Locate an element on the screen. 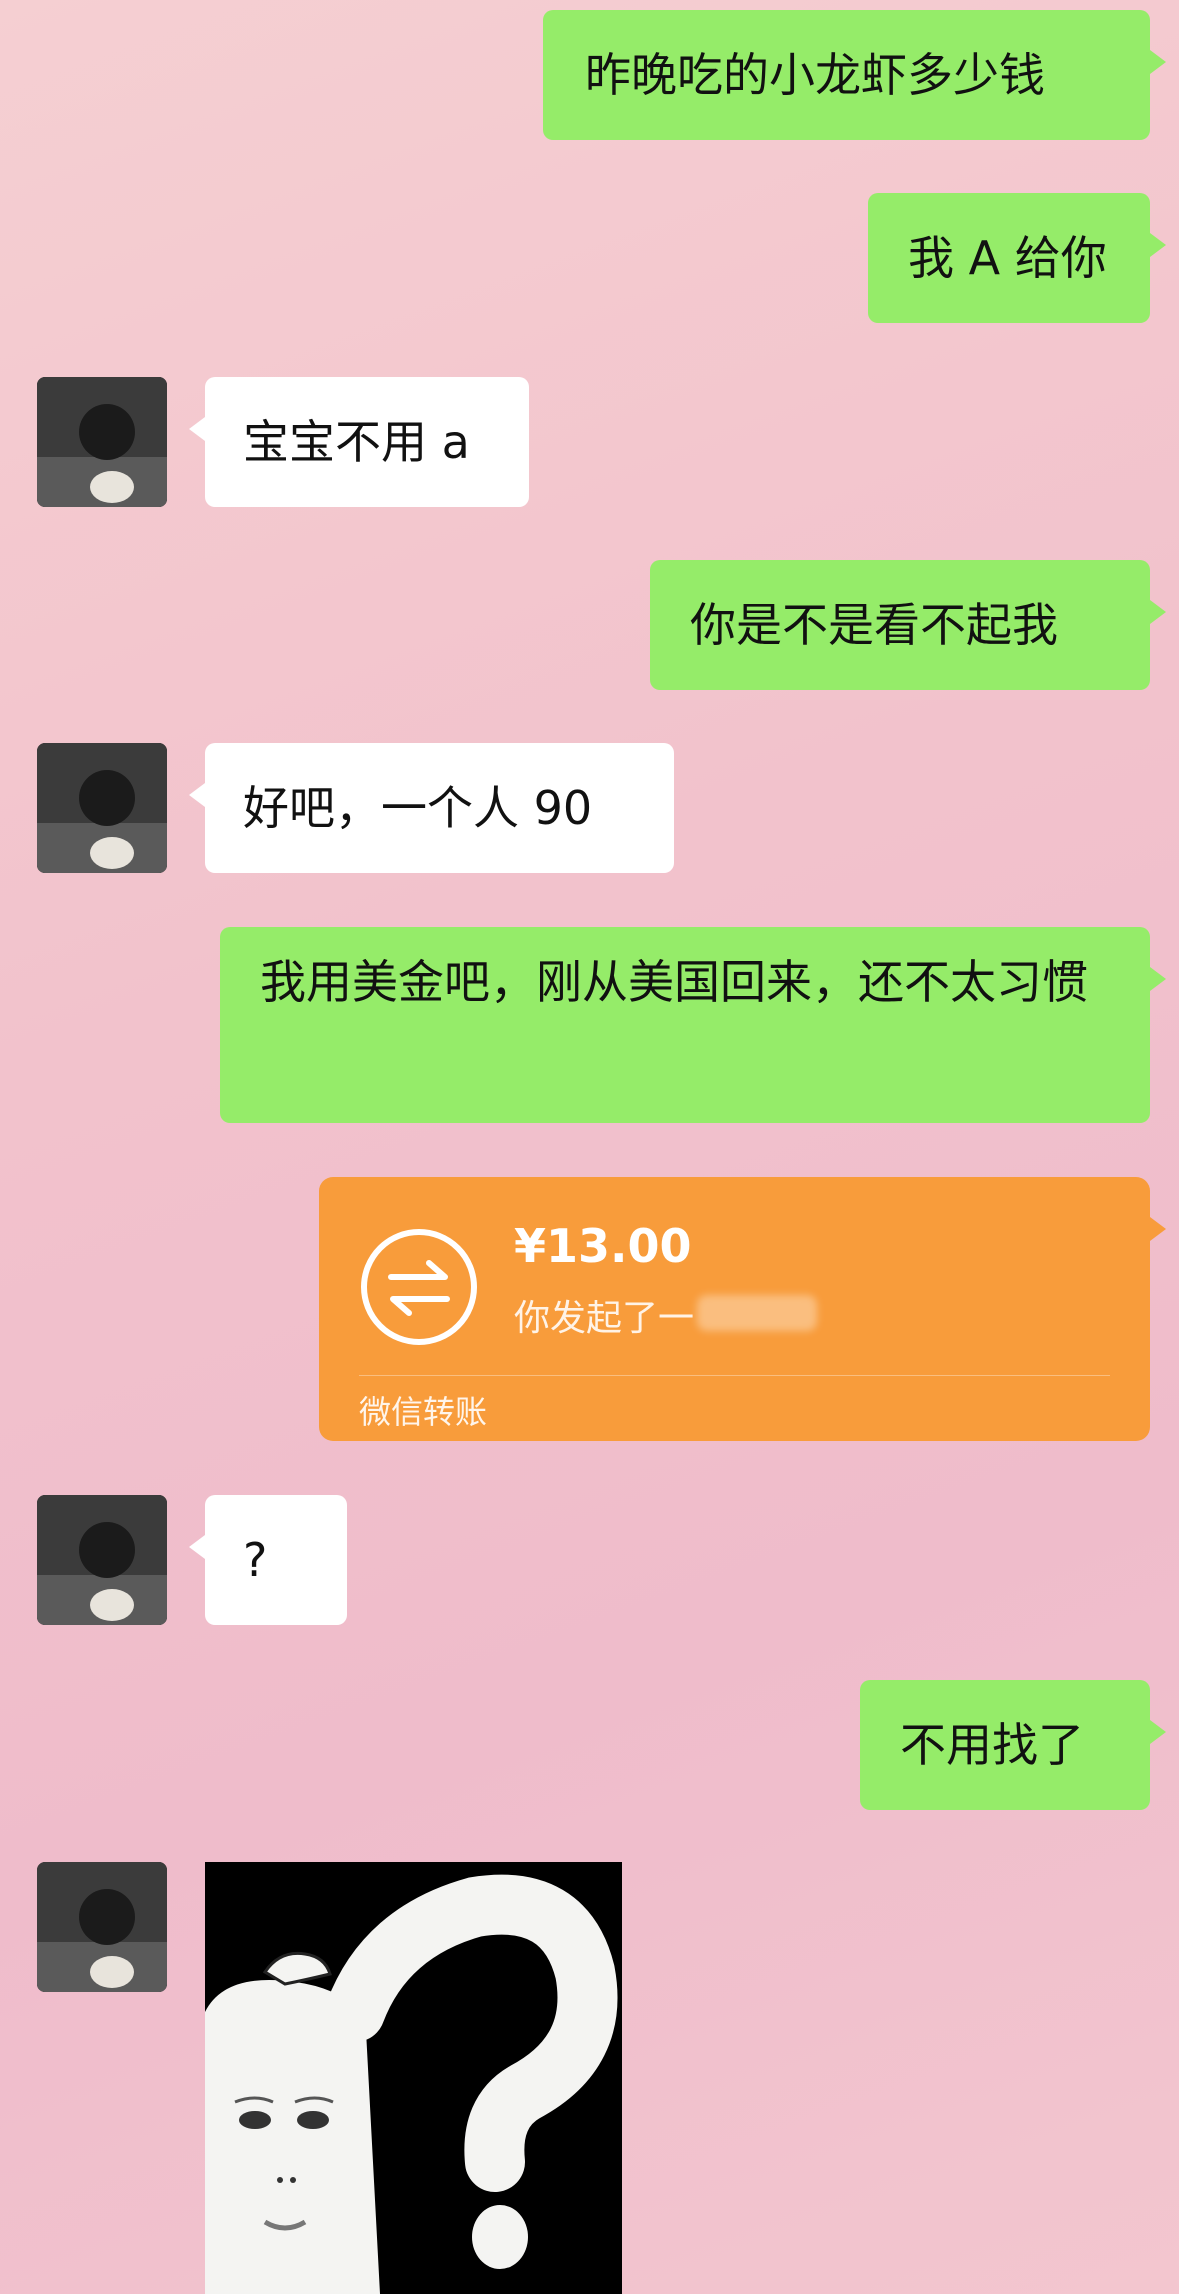 The height and width of the screenshot is (2294, 1179). transfer-footer-label: 微信转账 is located at coordinates (423, 1412).